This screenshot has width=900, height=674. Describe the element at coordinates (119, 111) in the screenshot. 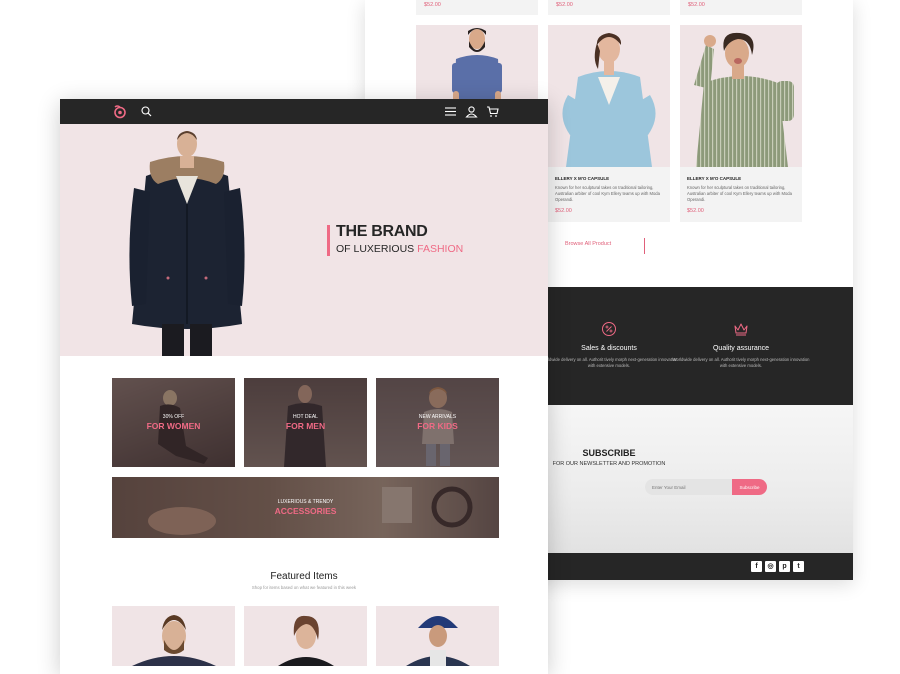

I see `logo-icon` at that location.